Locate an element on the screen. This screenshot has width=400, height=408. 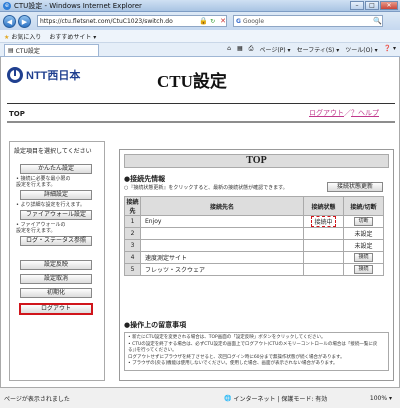
maximize-icon: □ is located at coordinates (372, 5).